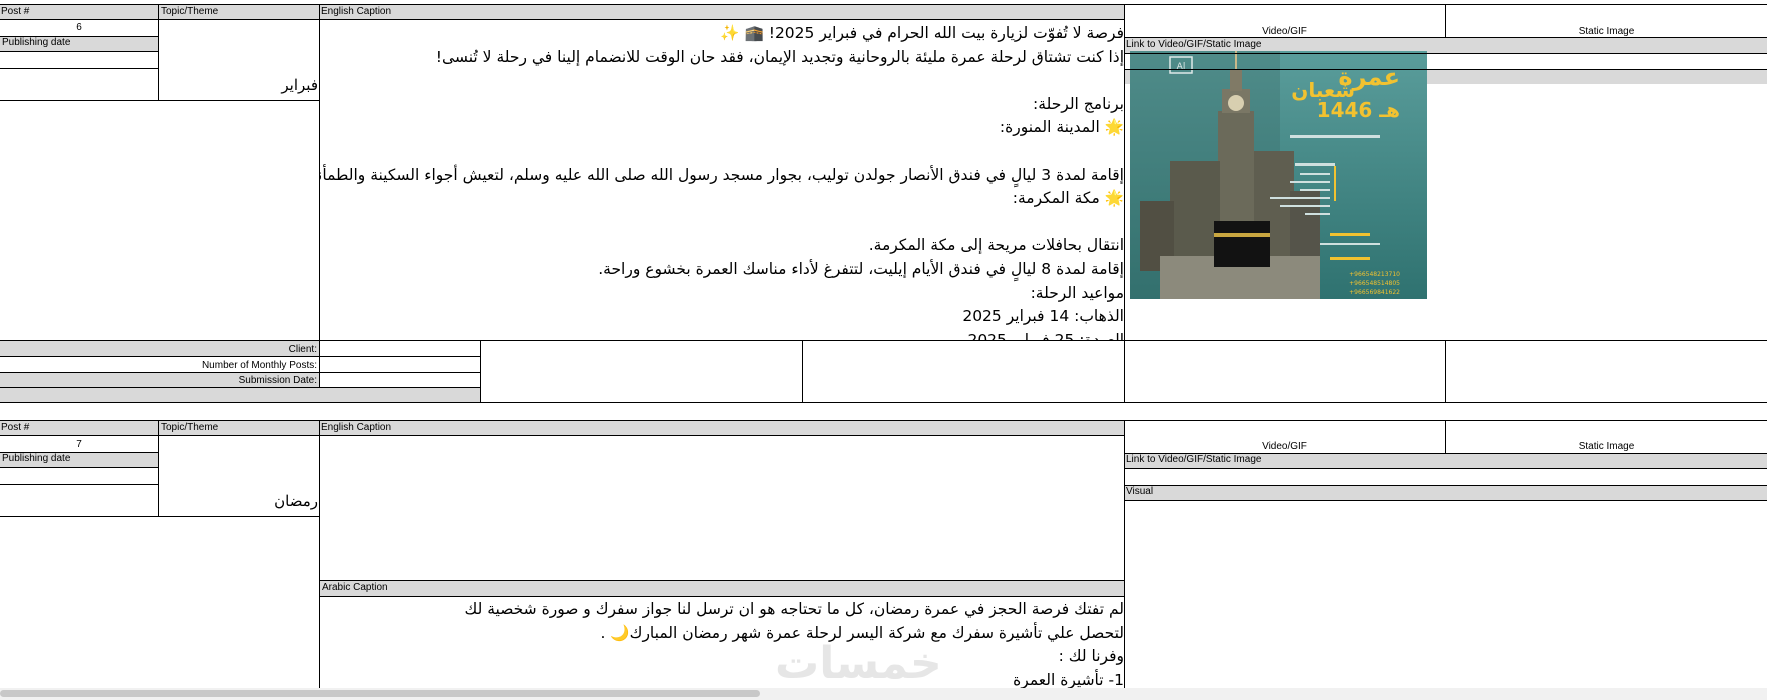  Describe the element at coordinates (15, 427) in the screenshot. I see `post-number-label-2: Post #` at that location.